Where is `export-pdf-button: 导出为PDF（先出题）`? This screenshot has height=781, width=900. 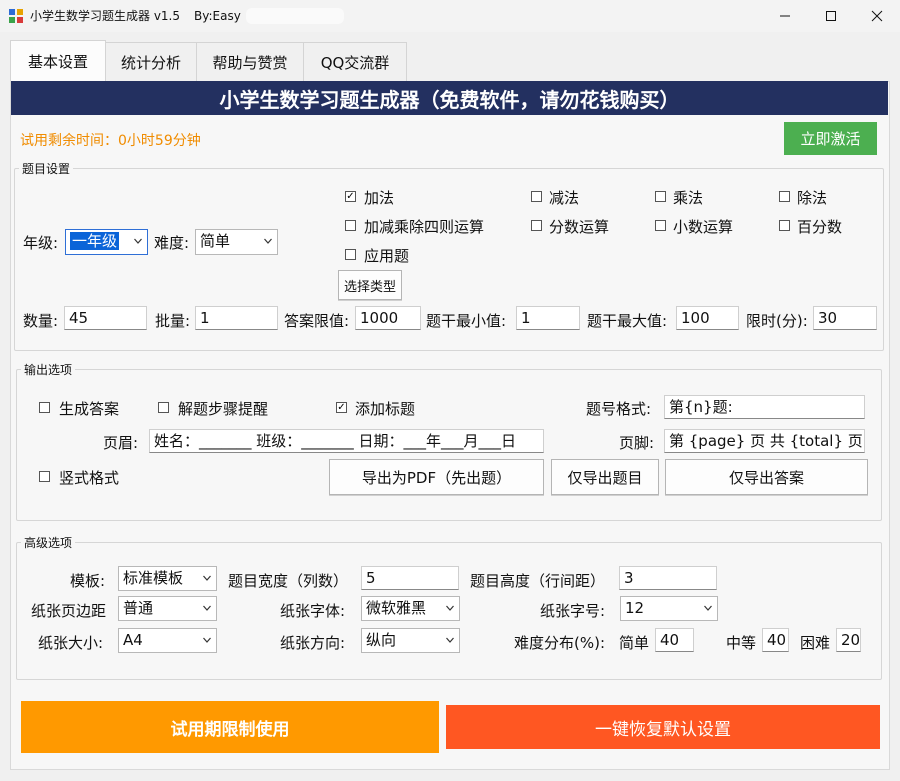
export-pdf-button: 导出为PDF（先出题） is located at coordinates (436, 477).